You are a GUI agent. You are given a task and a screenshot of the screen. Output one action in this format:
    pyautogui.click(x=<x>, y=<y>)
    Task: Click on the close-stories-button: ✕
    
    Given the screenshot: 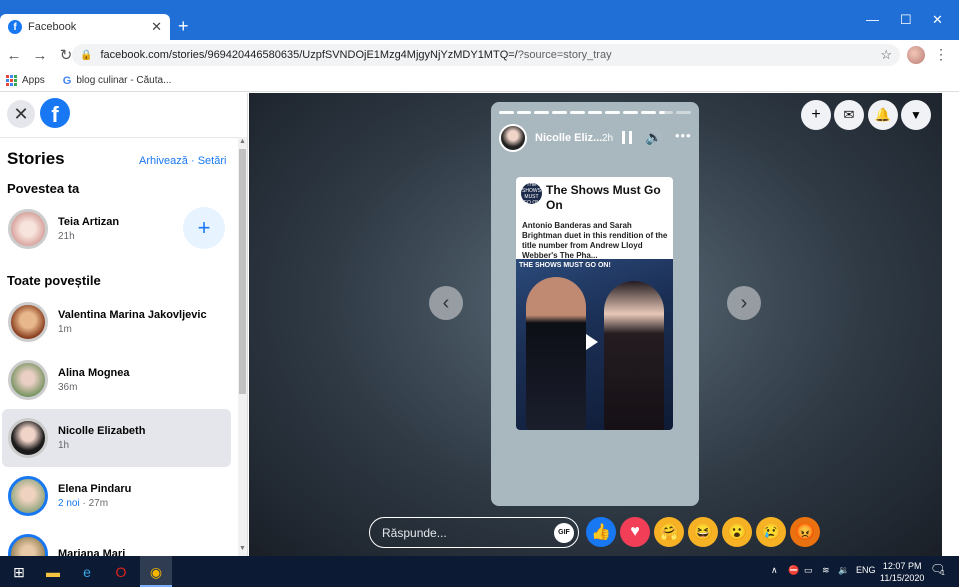 What is the action you would take?
    pyautogui.click(x=21, y=114)
    